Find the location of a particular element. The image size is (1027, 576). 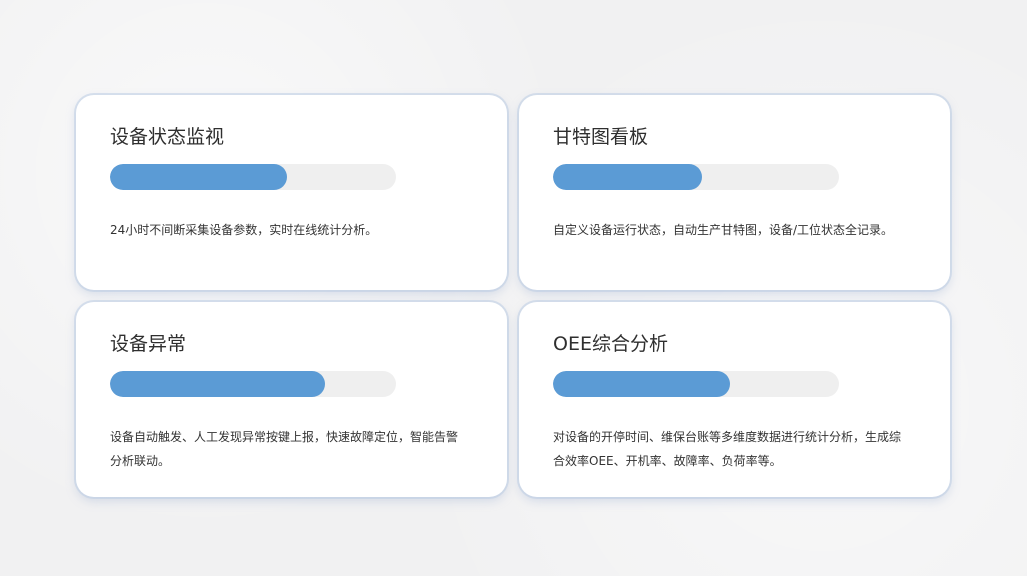

card-title: 甘特图看板 is located at coordinates (601, 137).